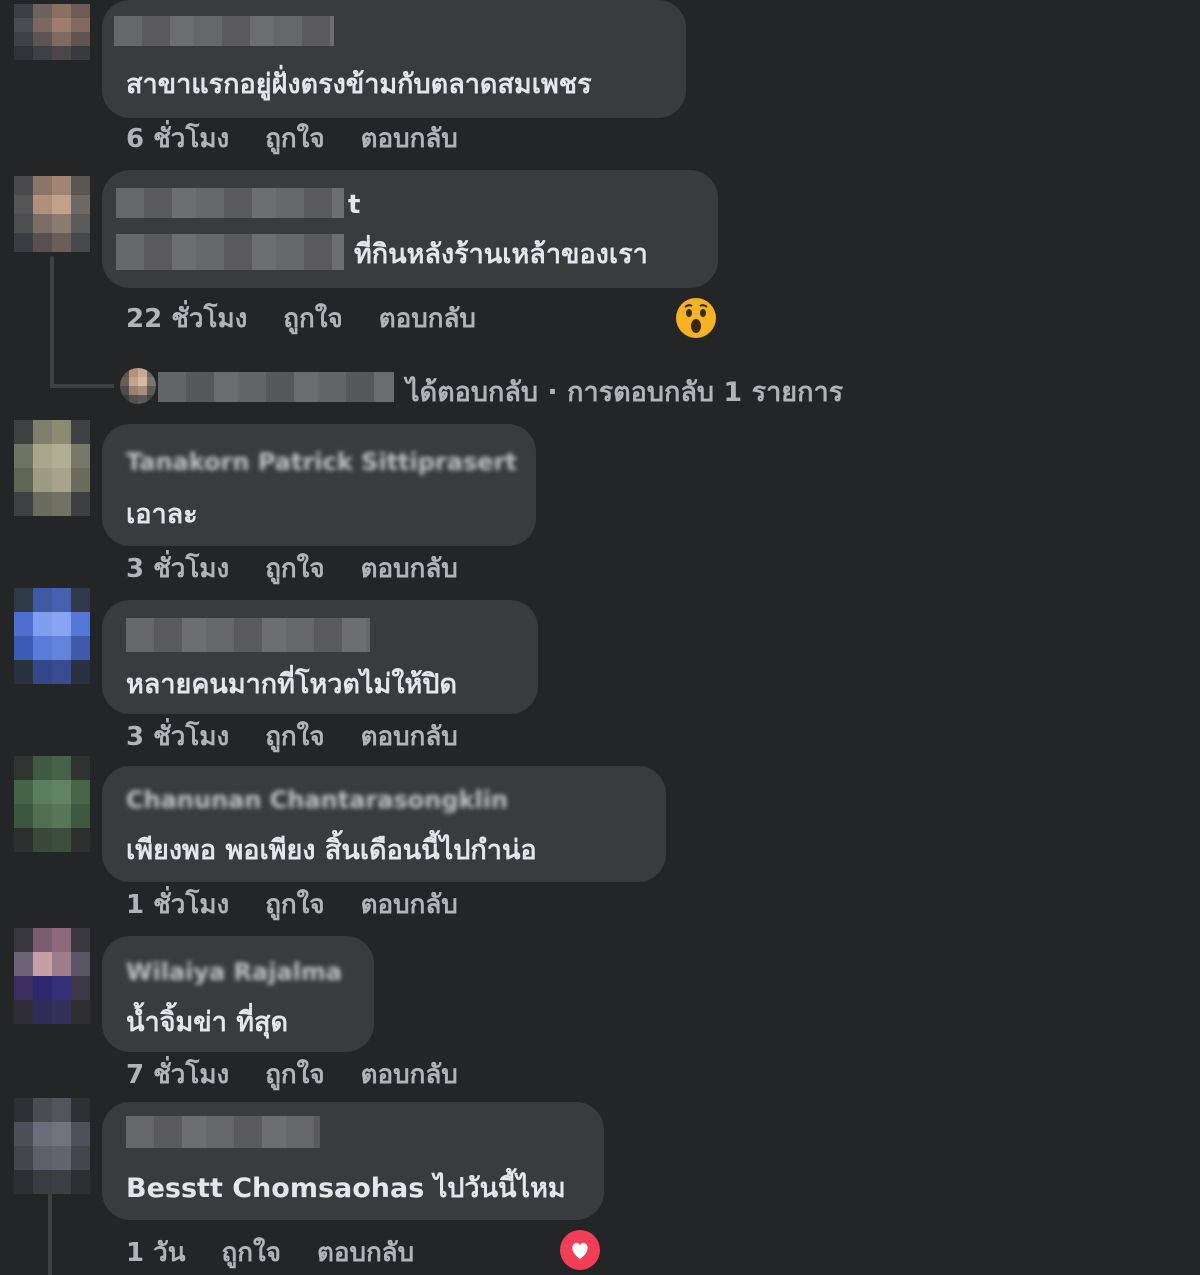  Describe the element at coordinates (320, 657) in the screenshot. I see `comment-bubble: หลายคนมากที่โหวตไม่ให้ปิด` at that location.